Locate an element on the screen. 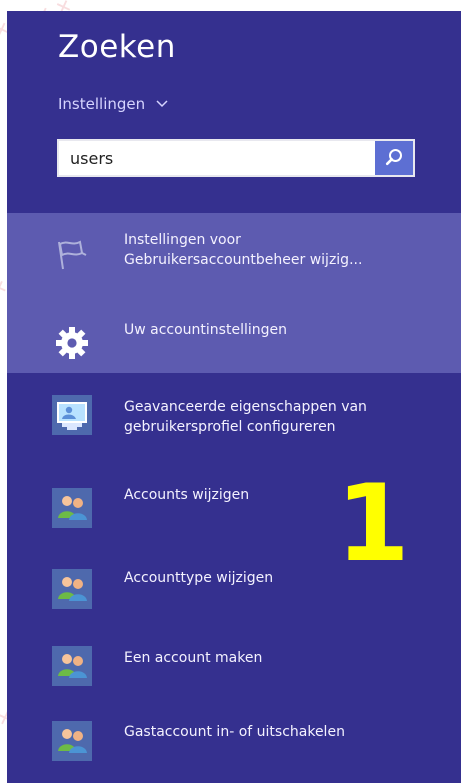  search-button is located at coordinates (394, 158).